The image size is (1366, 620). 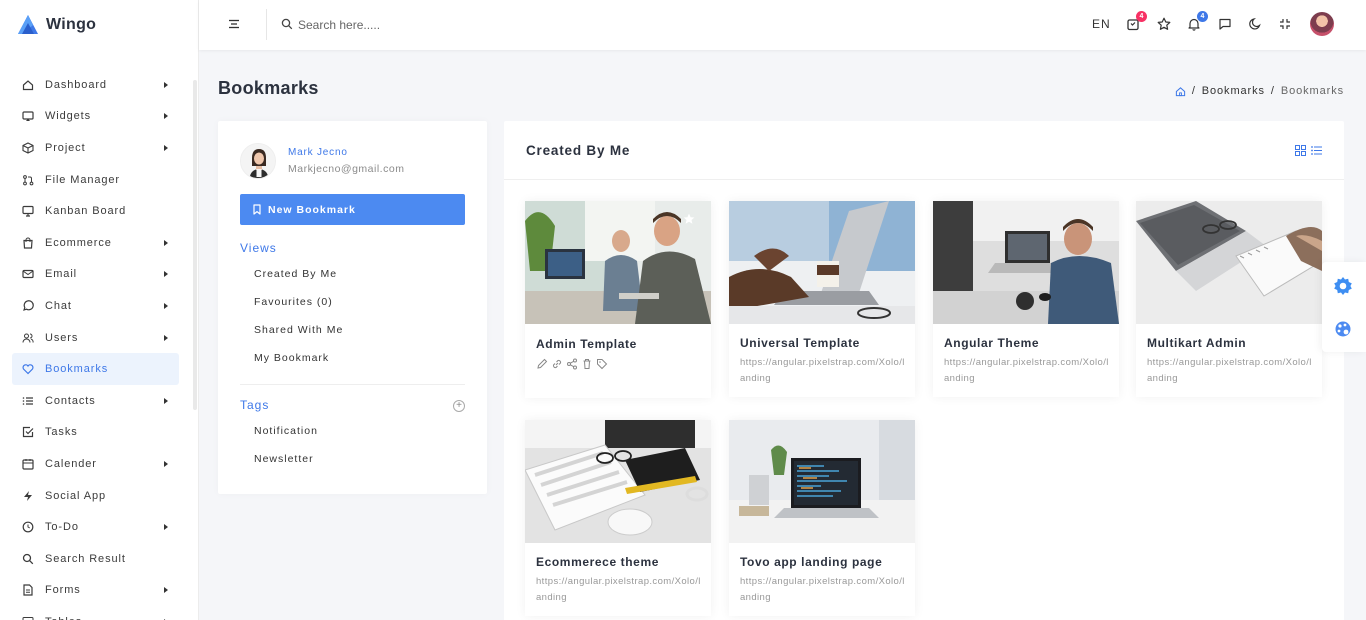 I want to click on settings-gear-icon, so click(x=1343, y=286).